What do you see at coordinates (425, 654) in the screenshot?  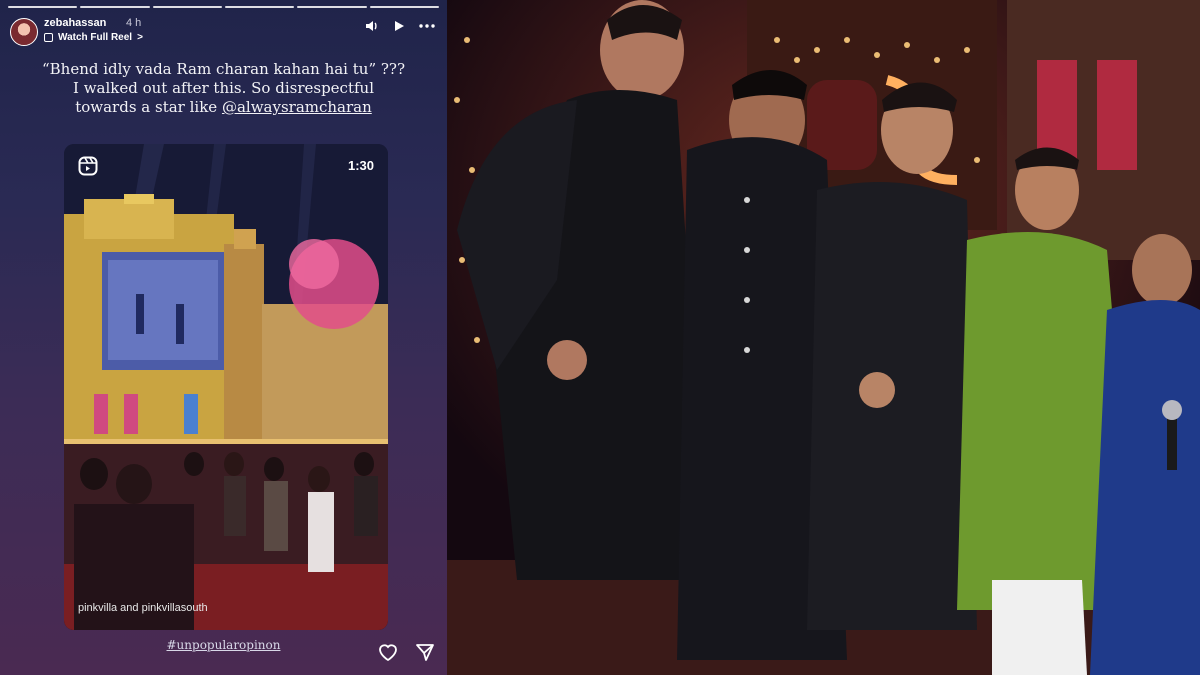 I see `send-icon` at bounding box center [425, 654].